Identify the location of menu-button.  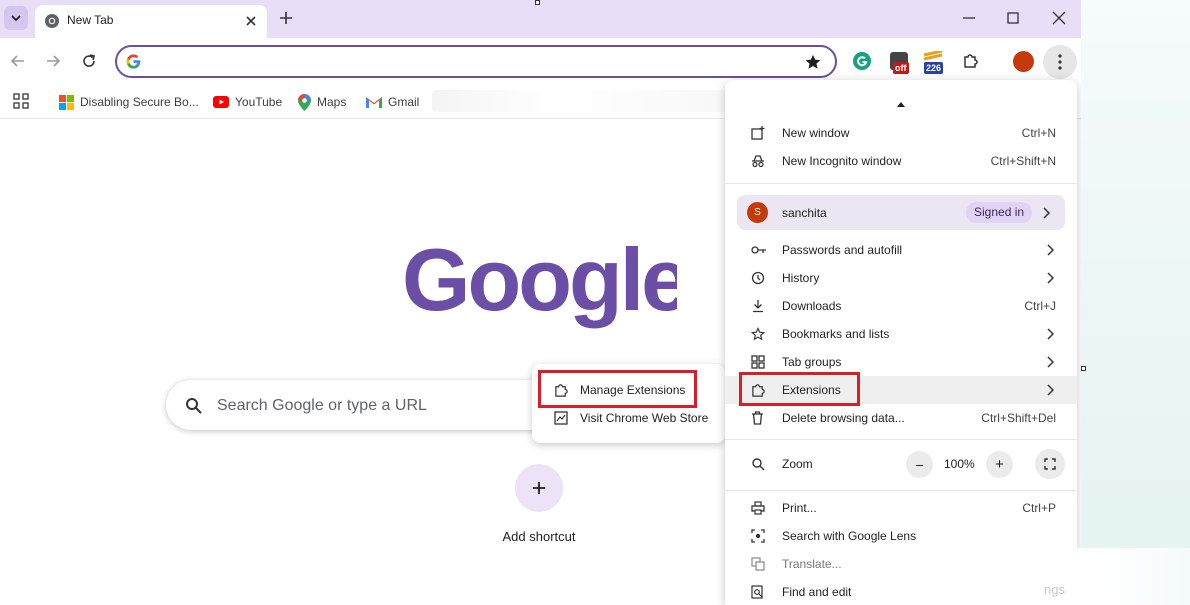
(1060, 62).